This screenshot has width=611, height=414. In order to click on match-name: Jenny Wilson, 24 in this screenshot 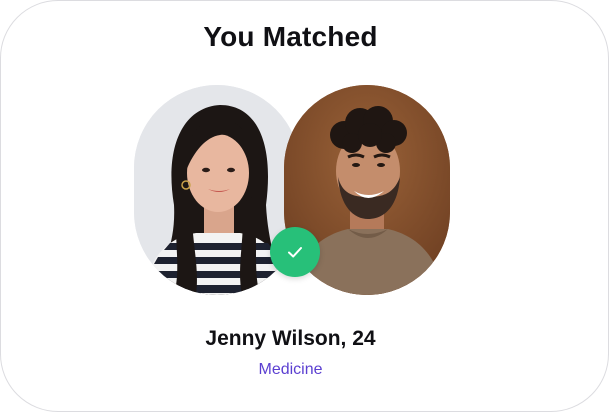, I will do `click(290, 338)`.